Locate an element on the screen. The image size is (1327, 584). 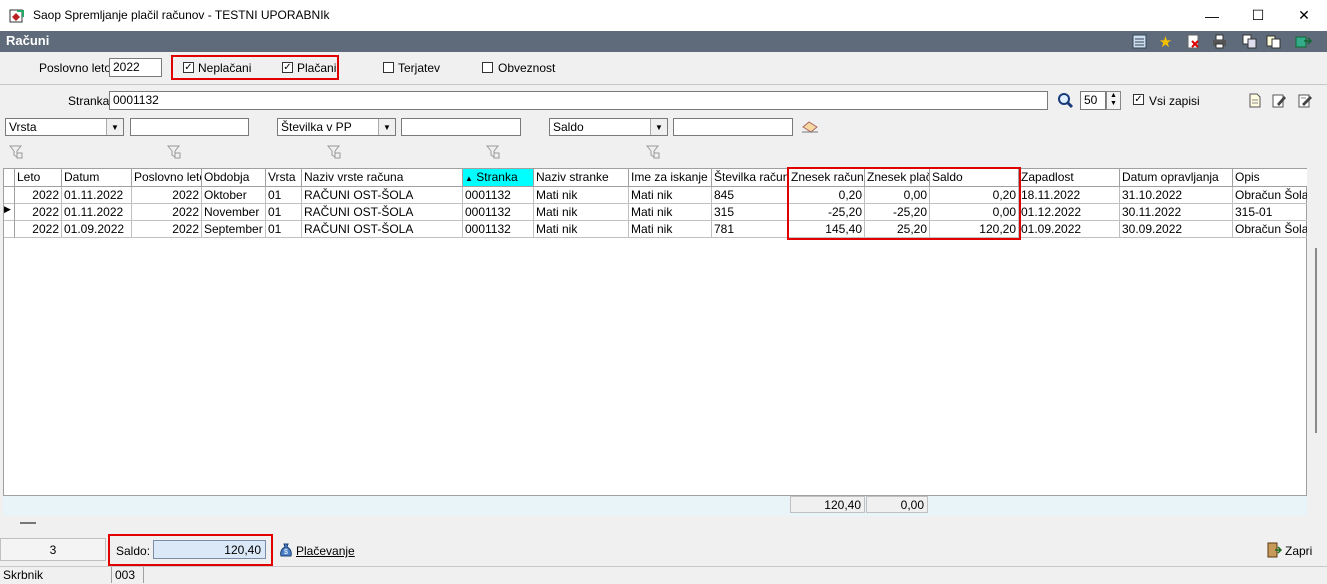
table-cell: 315-01 is located at coordinates (1270, 212).